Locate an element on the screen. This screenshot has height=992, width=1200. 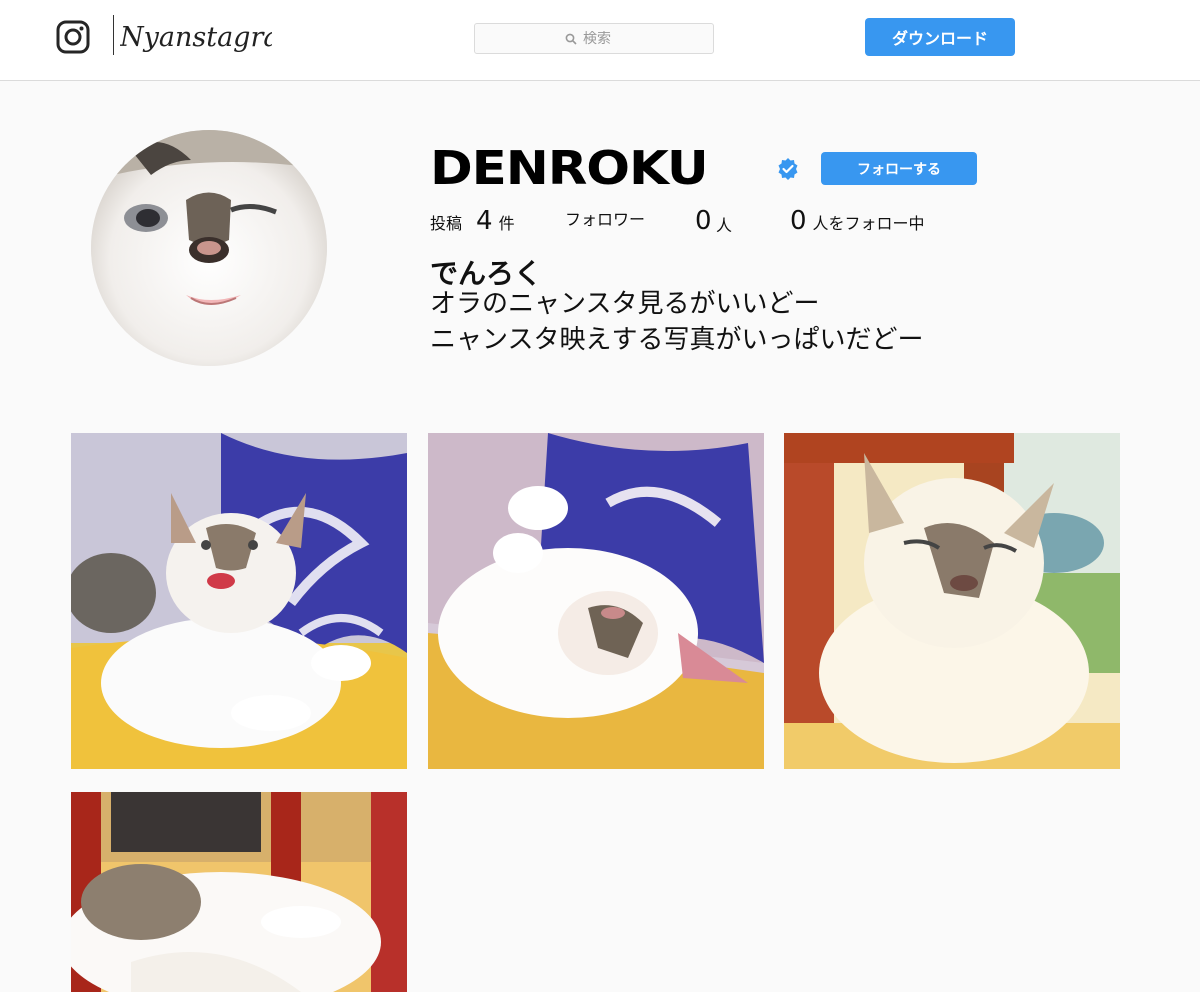
profile-bio-line: オラのニャンスタ見るがいいどー is located at coordinates (625, 304).